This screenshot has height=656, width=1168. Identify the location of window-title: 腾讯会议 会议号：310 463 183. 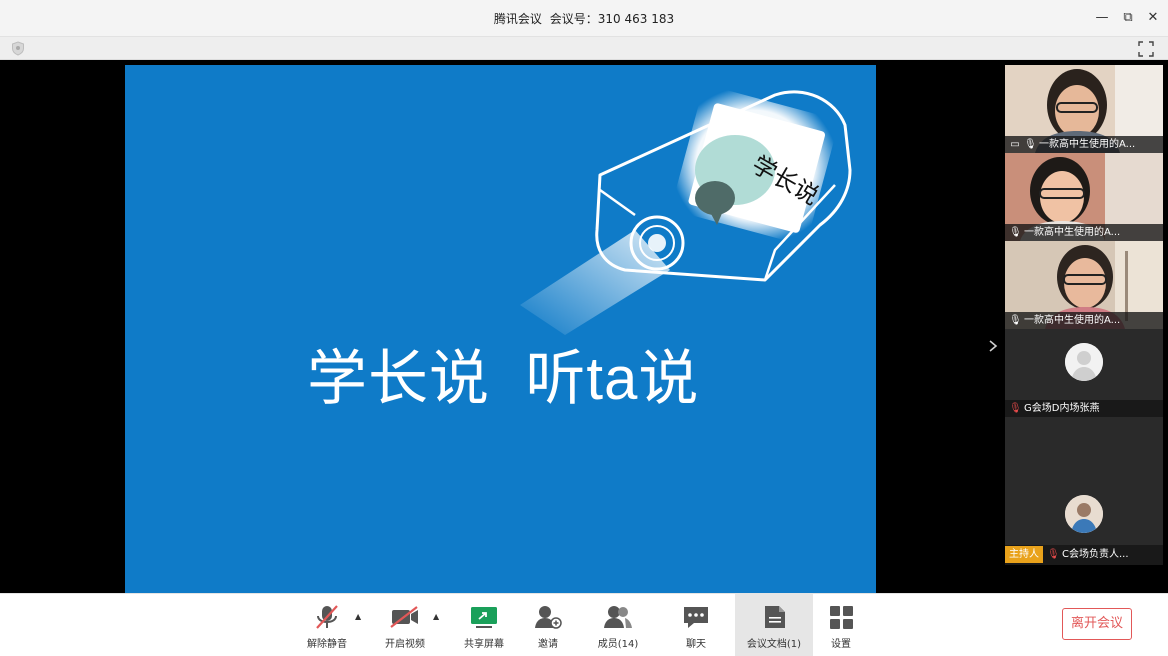
(584, 18).